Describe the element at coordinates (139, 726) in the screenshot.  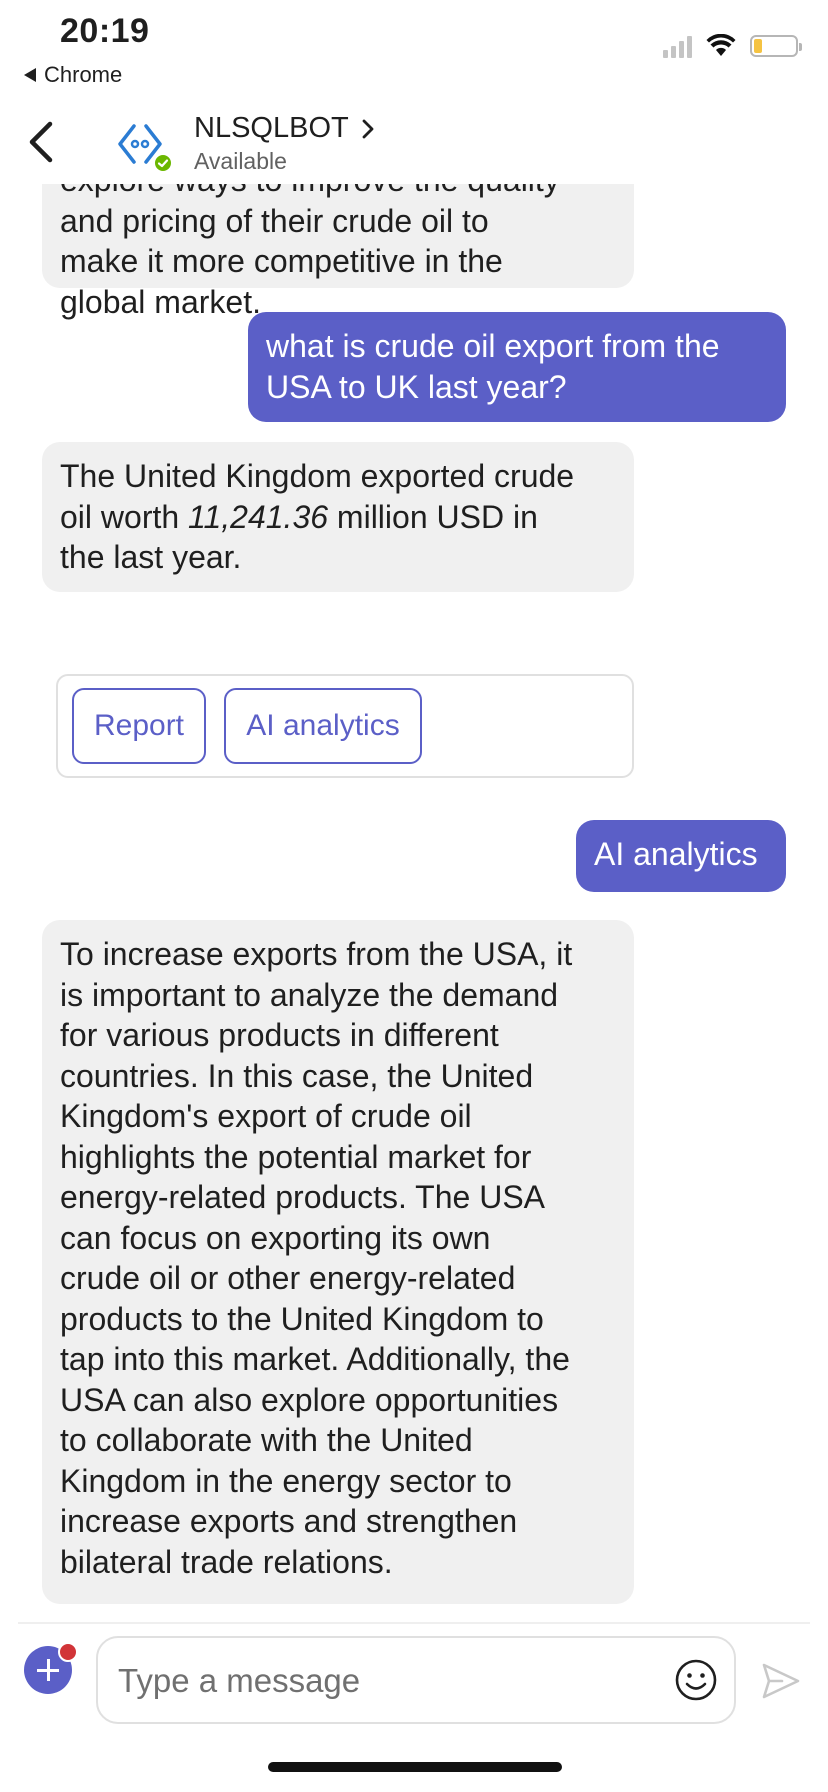
I see `report-button: Report` at that location.